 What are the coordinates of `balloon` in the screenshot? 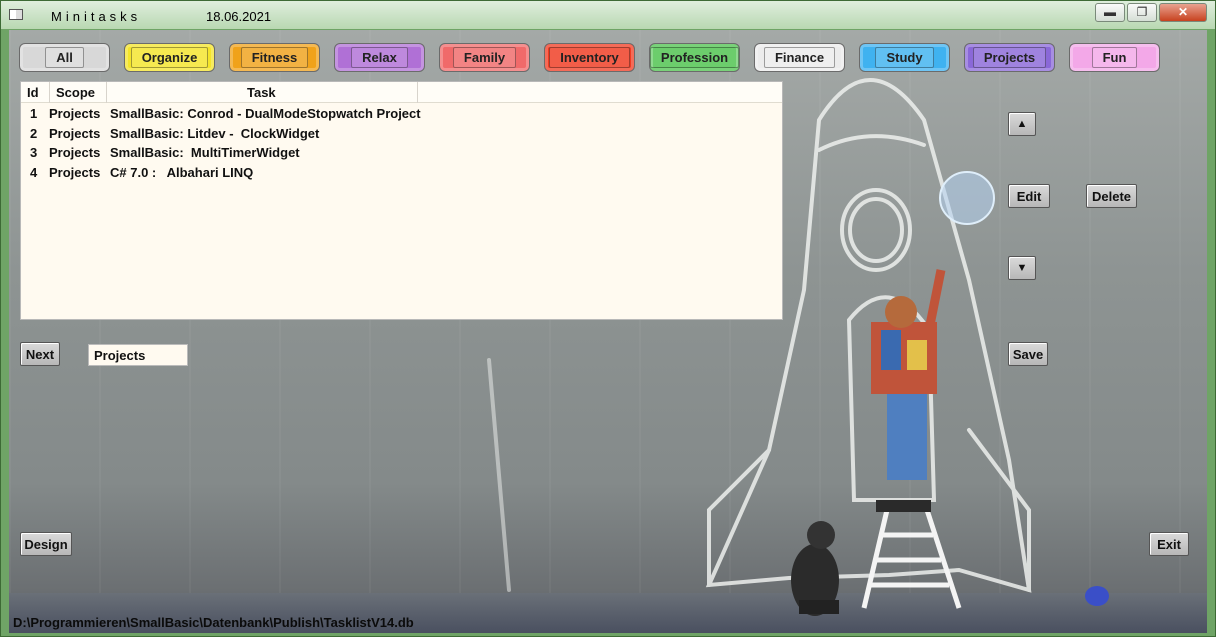 It's located at (967, 198).